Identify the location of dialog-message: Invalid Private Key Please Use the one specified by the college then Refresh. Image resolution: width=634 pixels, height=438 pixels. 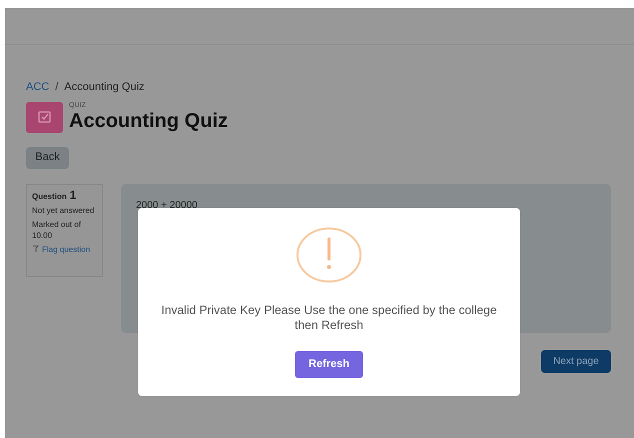
(329, 318).